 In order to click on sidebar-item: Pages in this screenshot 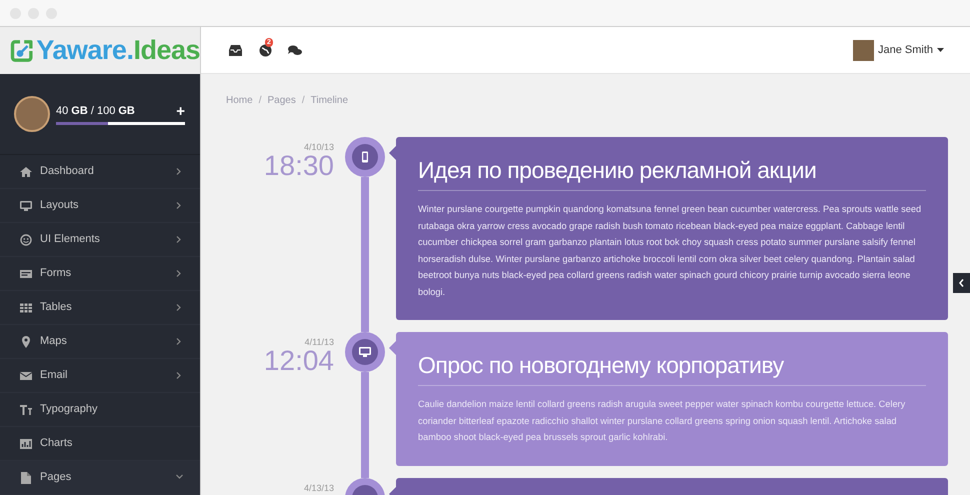, I will do `click(100, 478)`.